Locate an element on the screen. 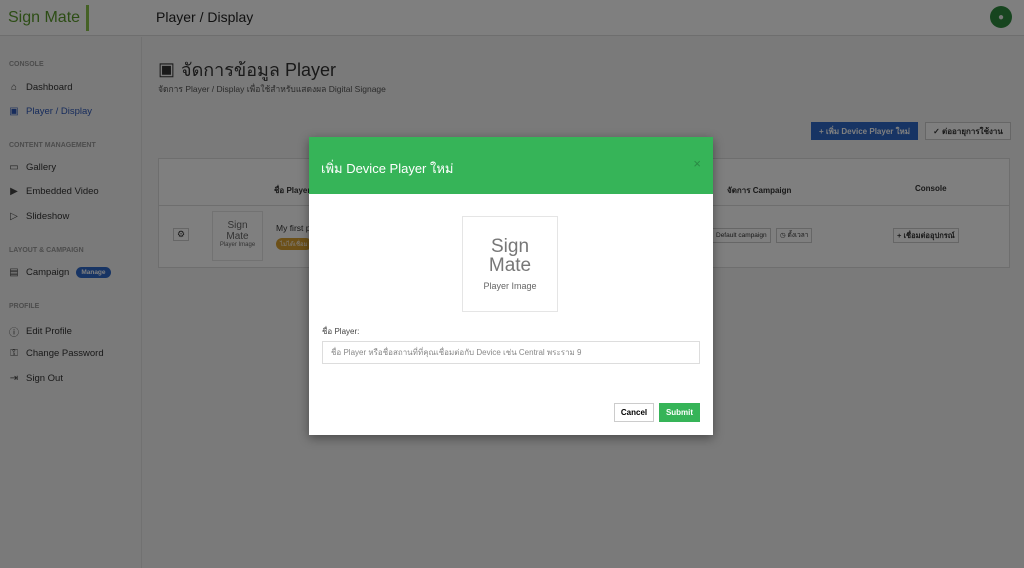 The image size is (1024, 568). modal-header: เพิ่ม Device Player ใหม่ × is located at coordinates (511, 165).